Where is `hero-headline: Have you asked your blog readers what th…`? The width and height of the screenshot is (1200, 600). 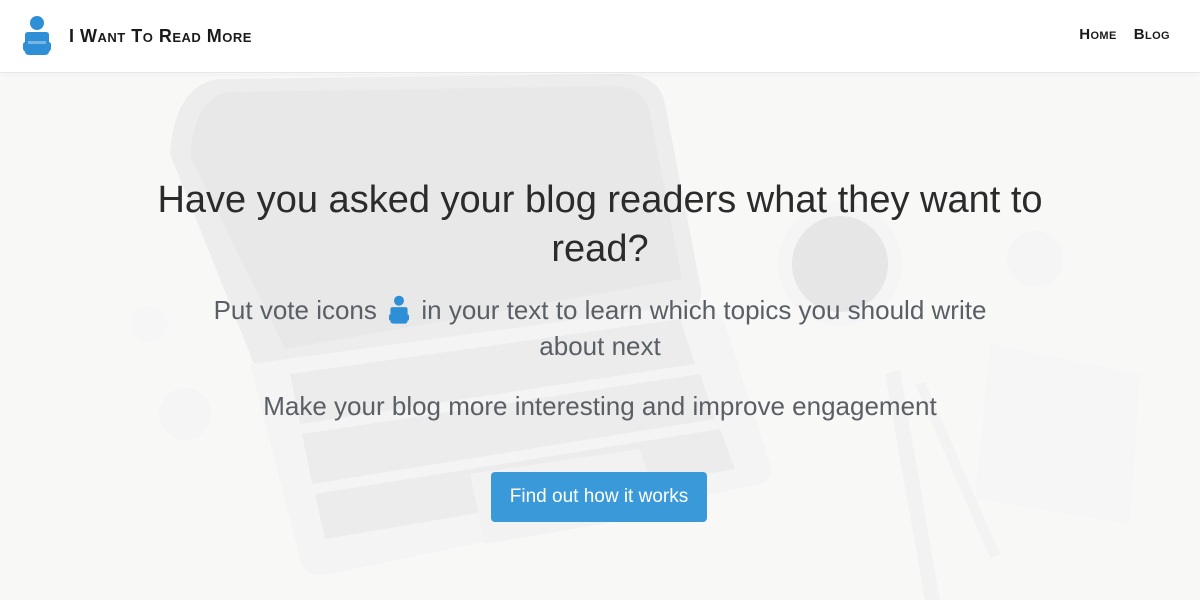
hero-headline: Have you asked your blog readers what th… is located at coordinates (600, 224).